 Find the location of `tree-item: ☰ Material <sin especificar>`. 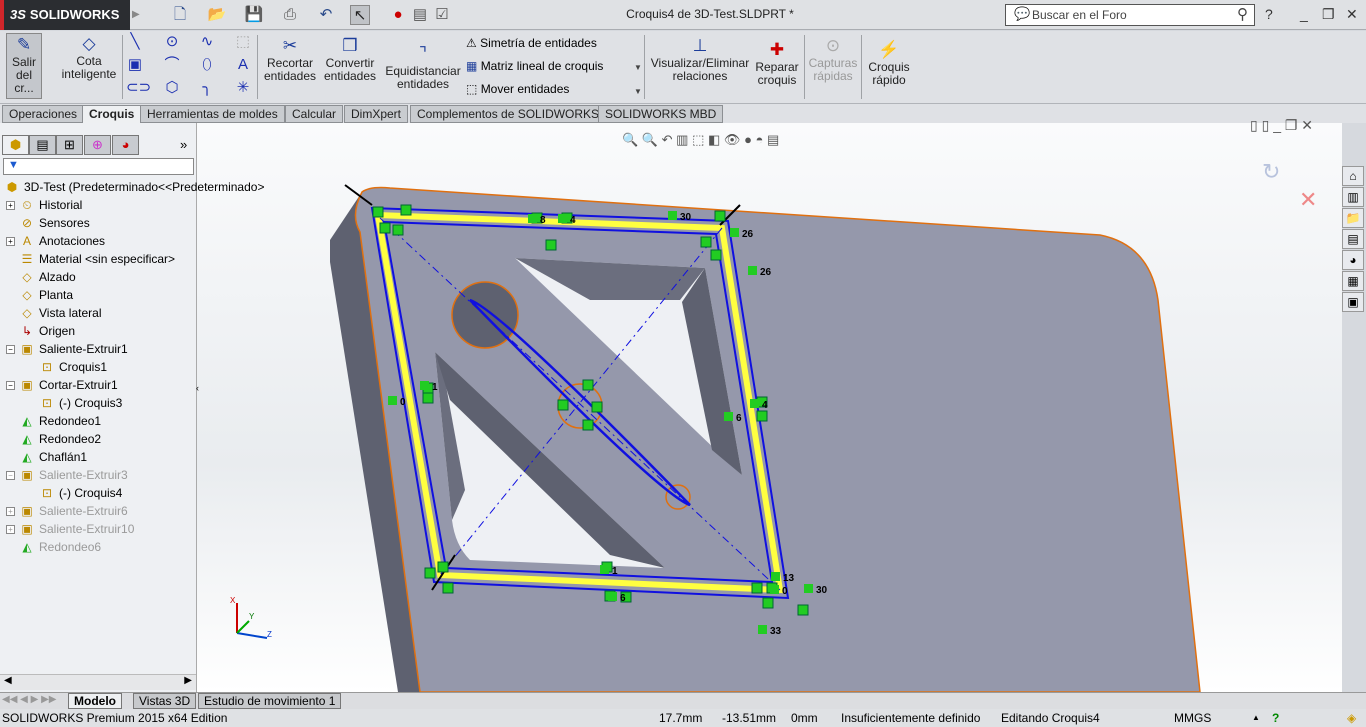

tree-item: ☰ Material <sin especificar> is located at coordinates (90, 259).